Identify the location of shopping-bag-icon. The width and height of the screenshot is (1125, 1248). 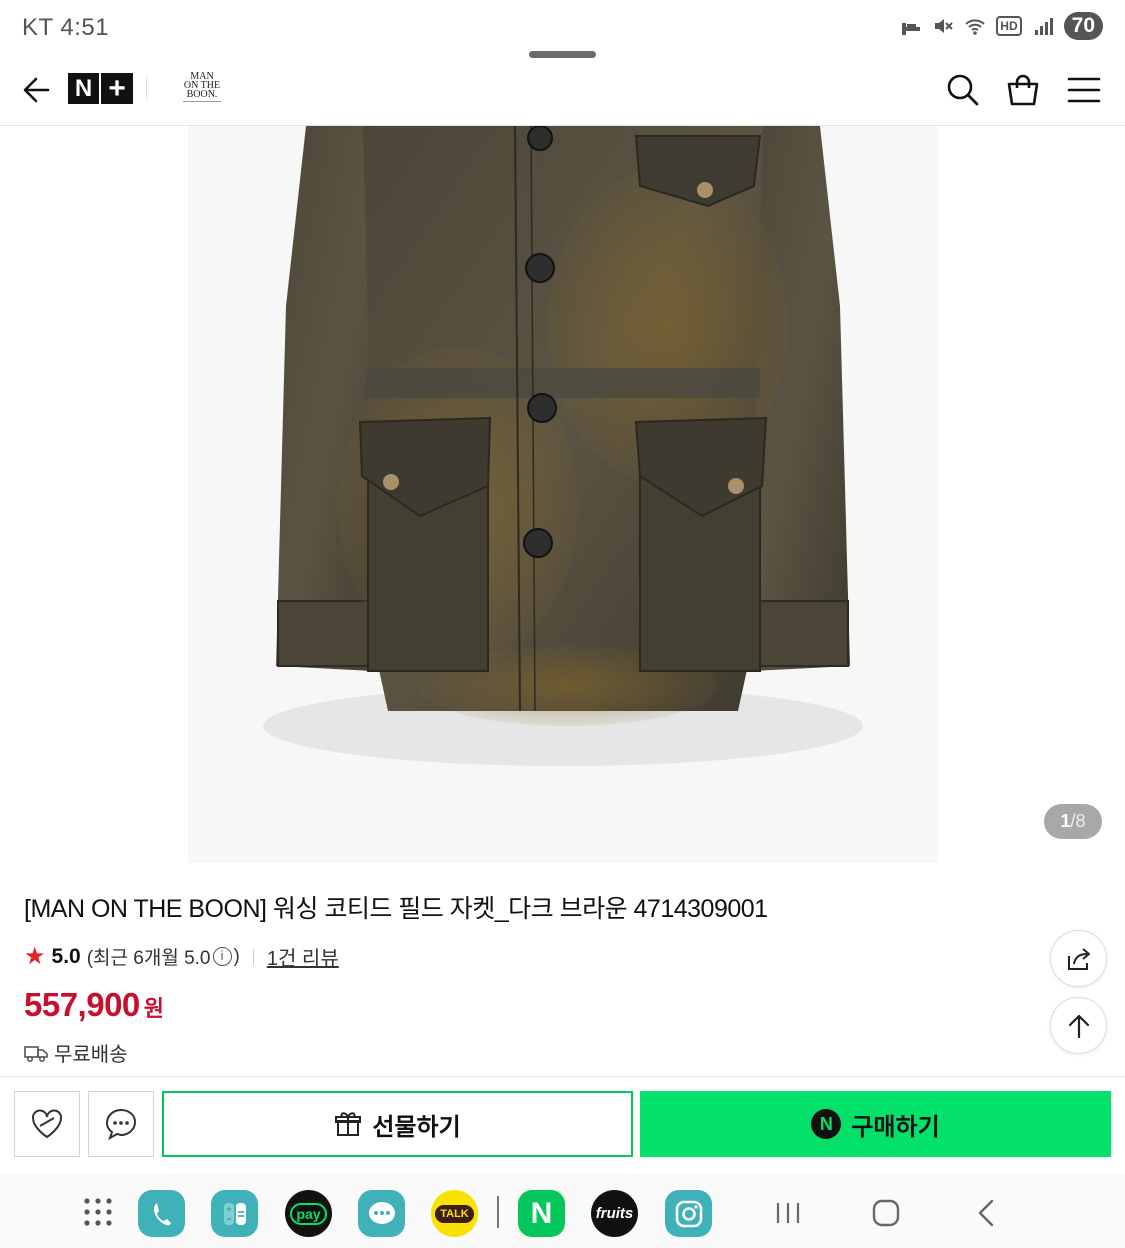
(1023, 90).